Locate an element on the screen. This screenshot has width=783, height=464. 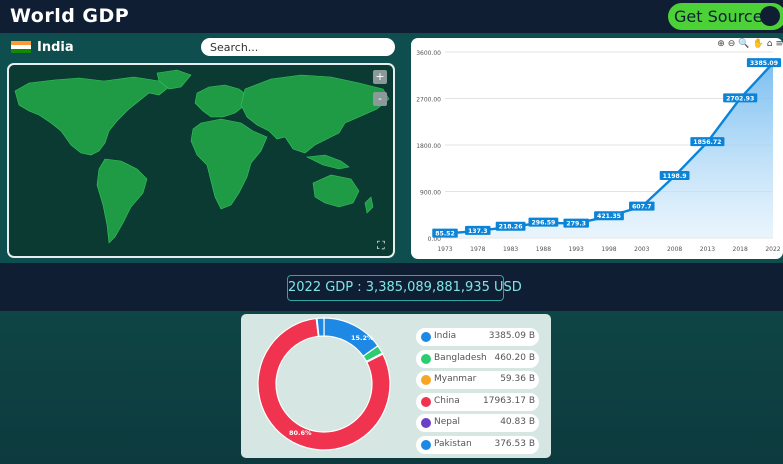
x-tick-label: 2003 is located at coordinates (641, 249).